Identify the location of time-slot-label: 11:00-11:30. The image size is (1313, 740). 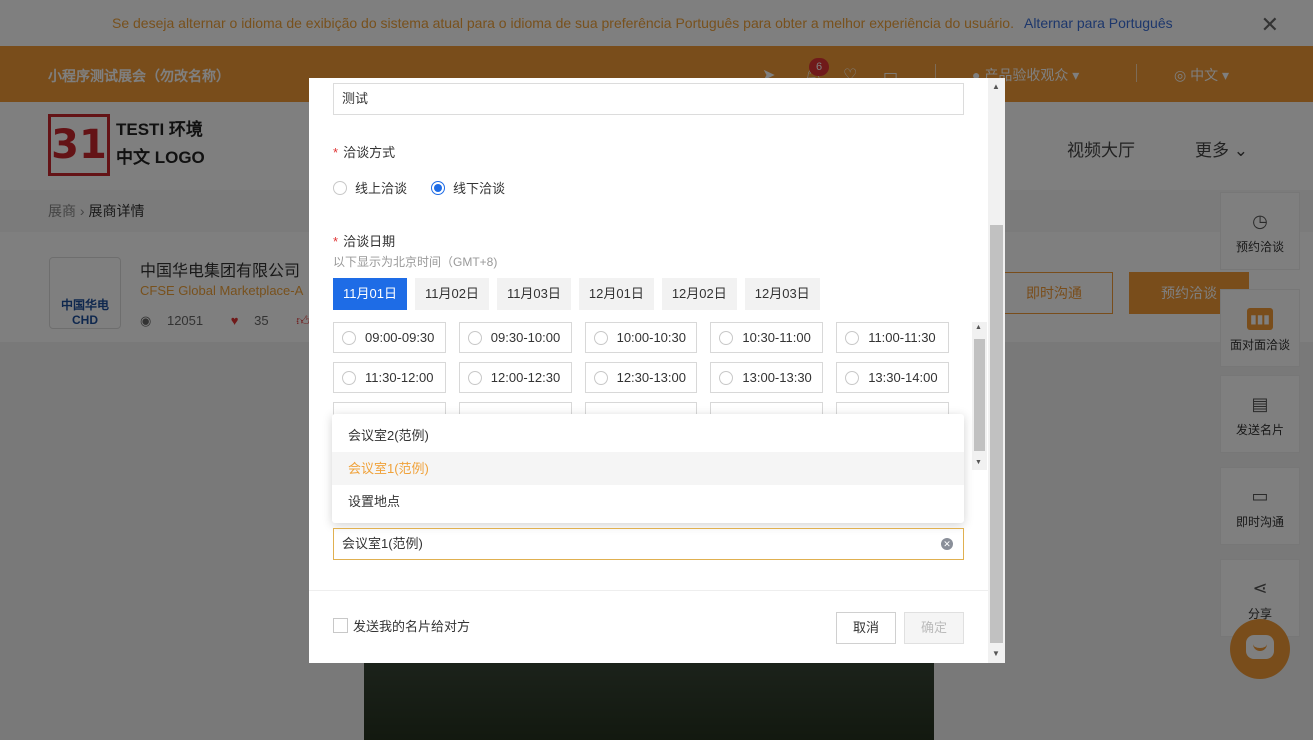
(902, 337).